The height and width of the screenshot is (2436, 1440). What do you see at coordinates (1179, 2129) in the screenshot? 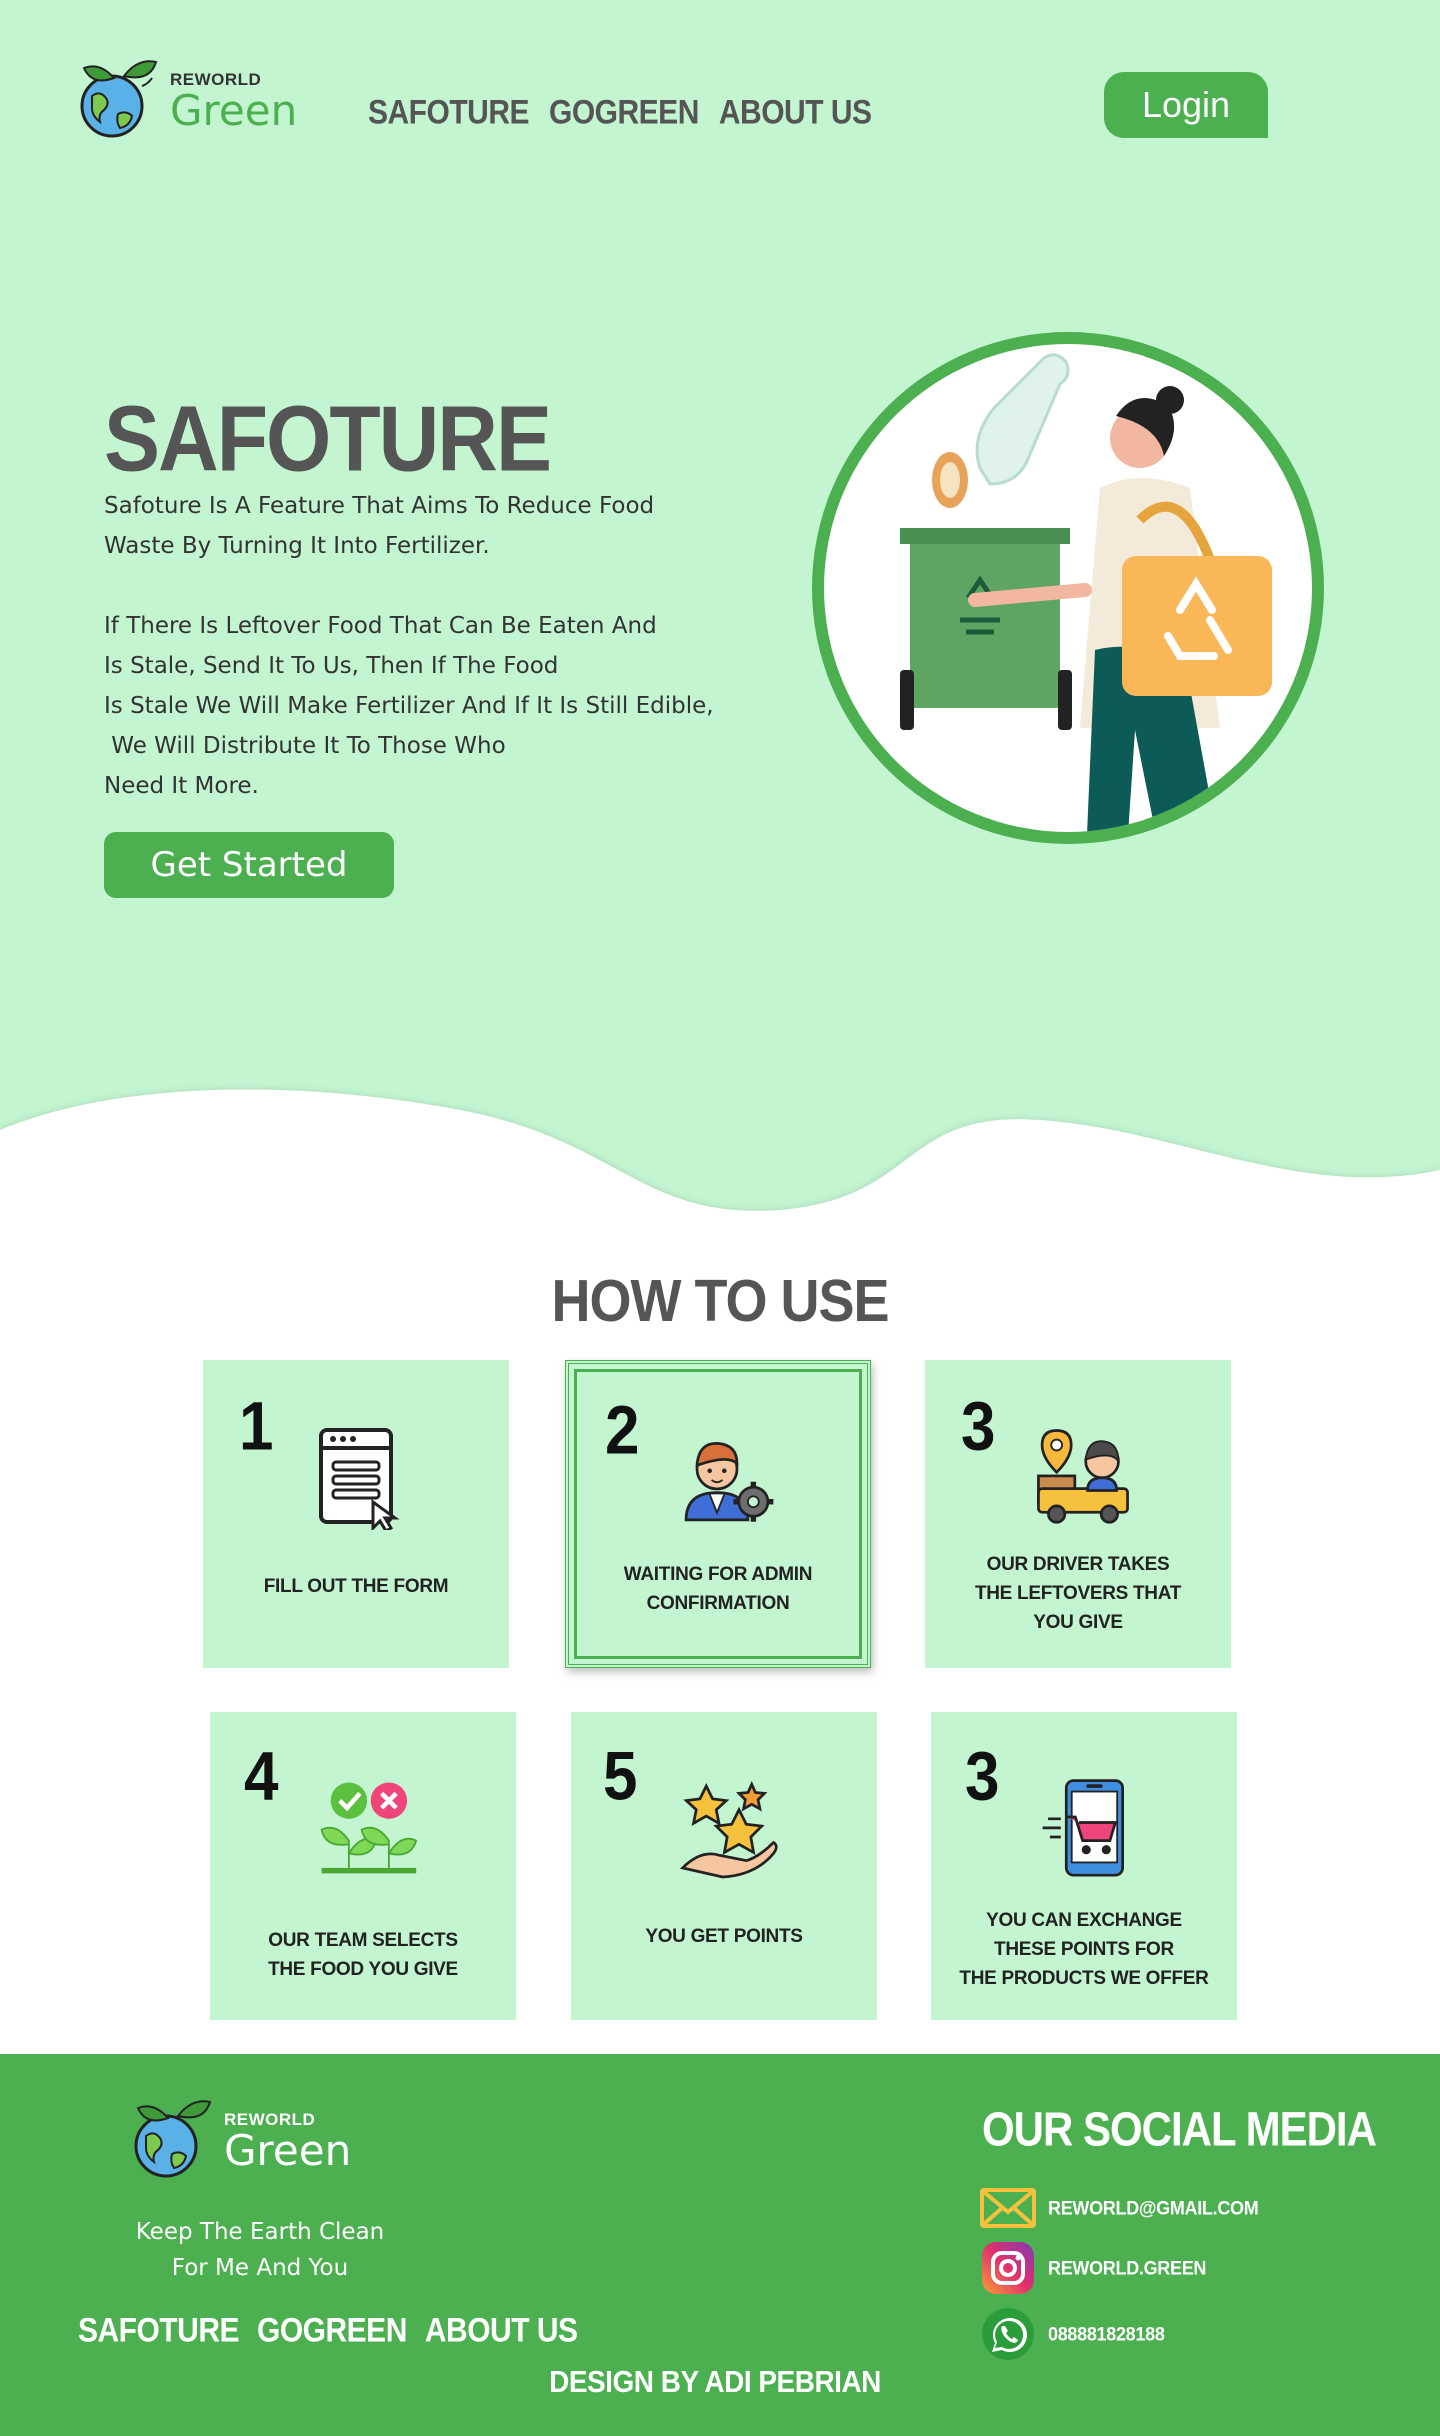
I see `social-media-title: OUR SOCIAL MEDIA` at bounding box center [1179, 2129].